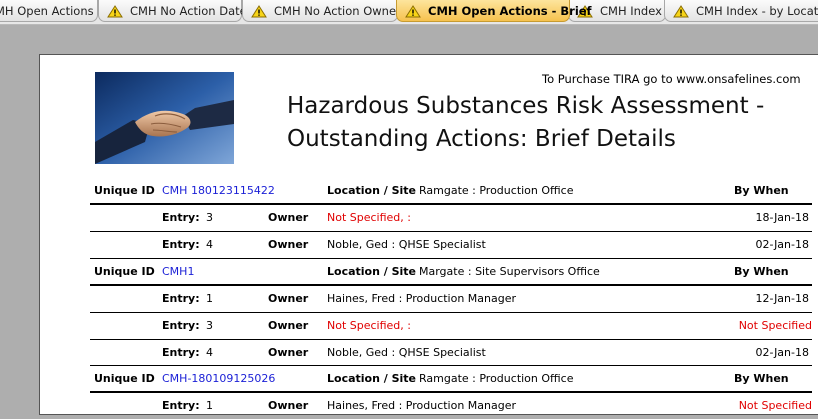  I want to click on tab-cmh-no-action-owner: CMH No Action Owner, so click(321, 11).